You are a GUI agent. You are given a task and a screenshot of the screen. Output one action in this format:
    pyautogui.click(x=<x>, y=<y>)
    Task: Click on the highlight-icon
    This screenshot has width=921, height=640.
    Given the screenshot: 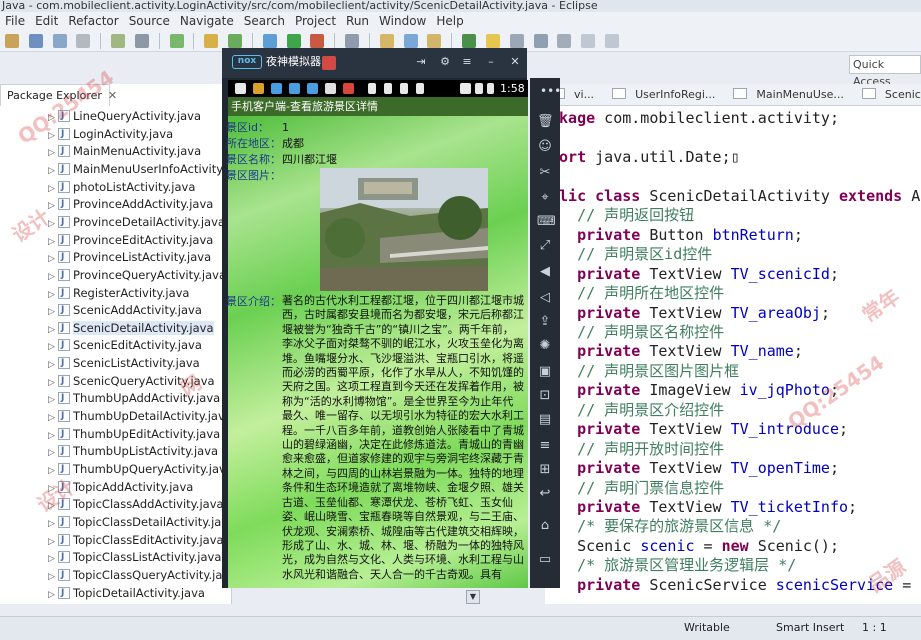 What is the action you would take?
    pyautogui.click(x=492, y=41)
    